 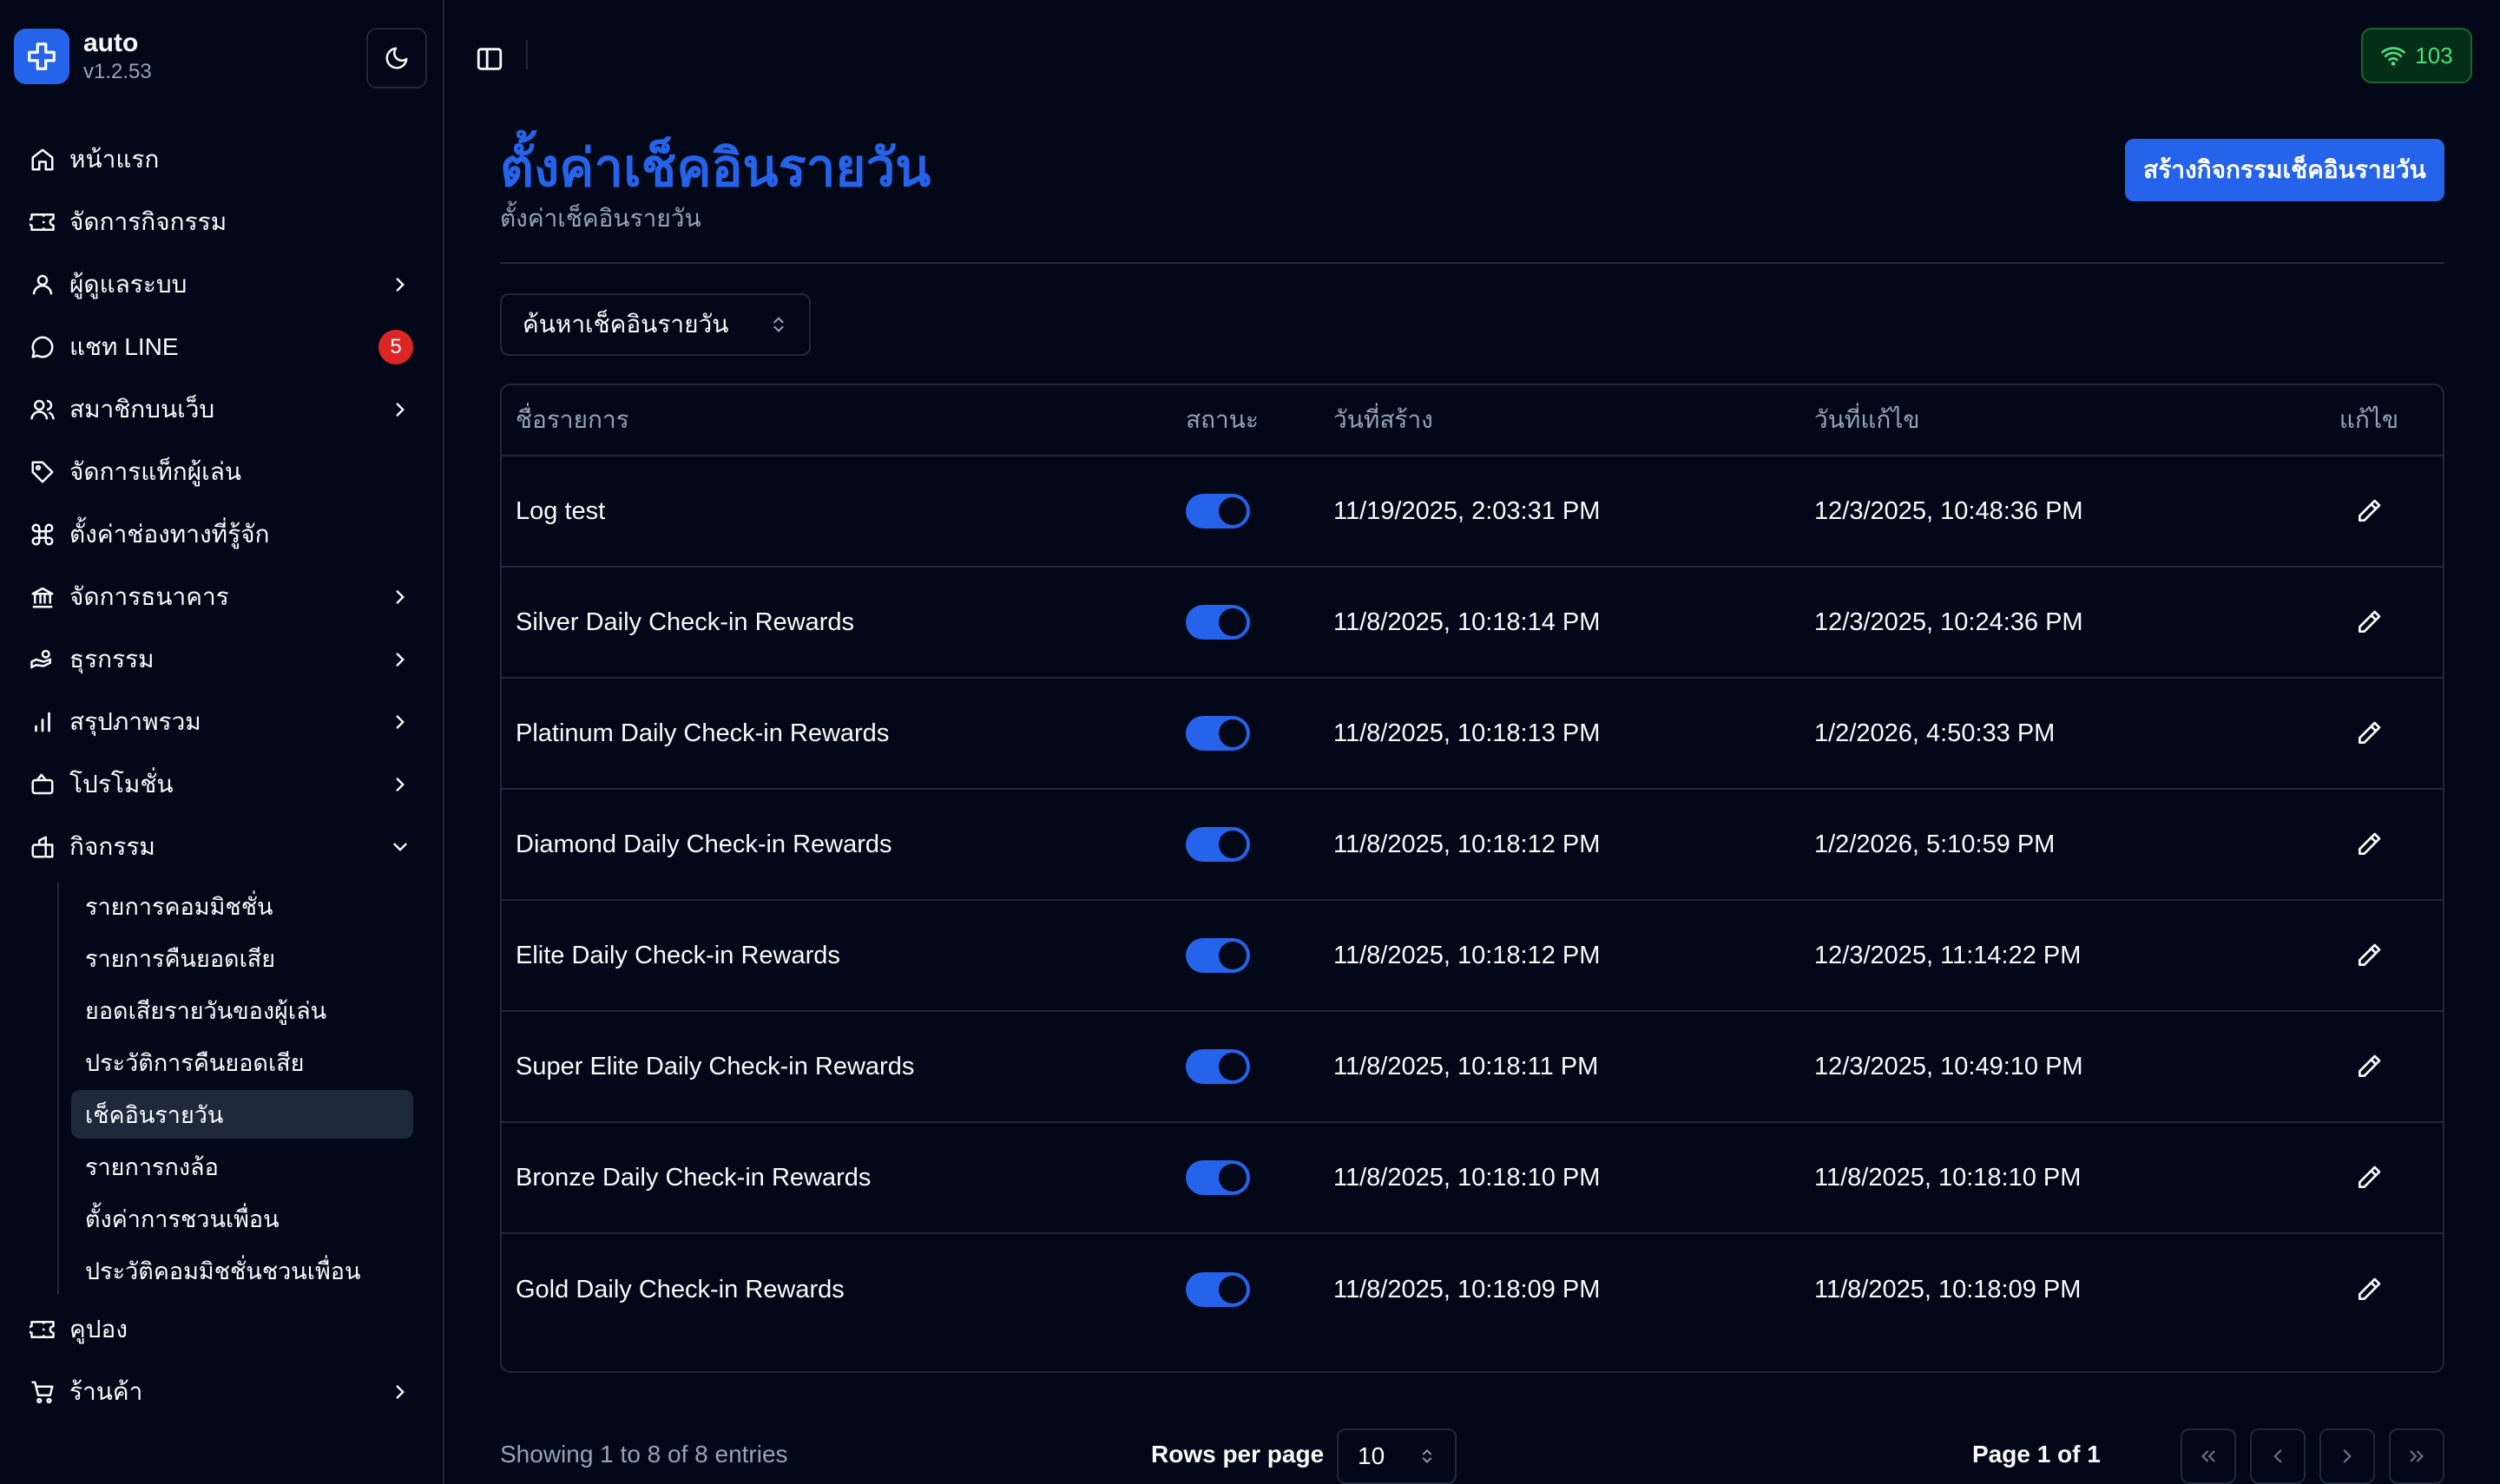 What do you see at coordinates (715, 1066) in the screenshot?
I see `row-name: Super Elite Daily Check-in Rewards` at bounding box center [715, 1066].